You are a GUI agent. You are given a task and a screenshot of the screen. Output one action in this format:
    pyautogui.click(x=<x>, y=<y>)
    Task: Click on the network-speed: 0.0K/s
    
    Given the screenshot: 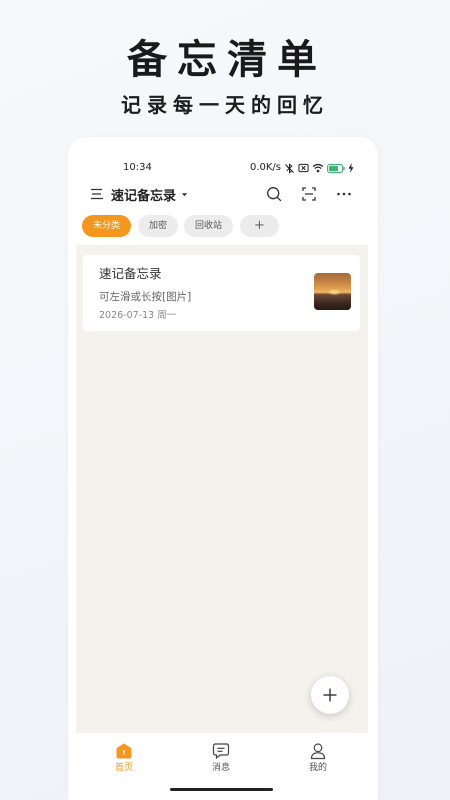 What is the action you would take?
    pyautogui.click(x=265, y=167)
    